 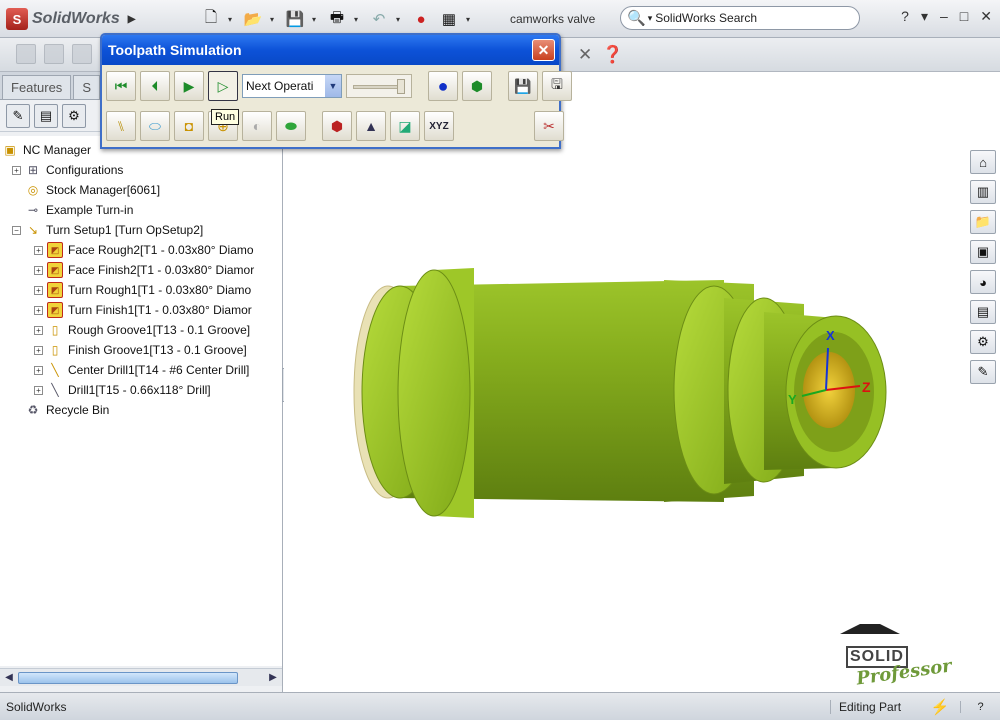 I want to click on menu-arrow-icon: ▶, so click(x=132, y=19).